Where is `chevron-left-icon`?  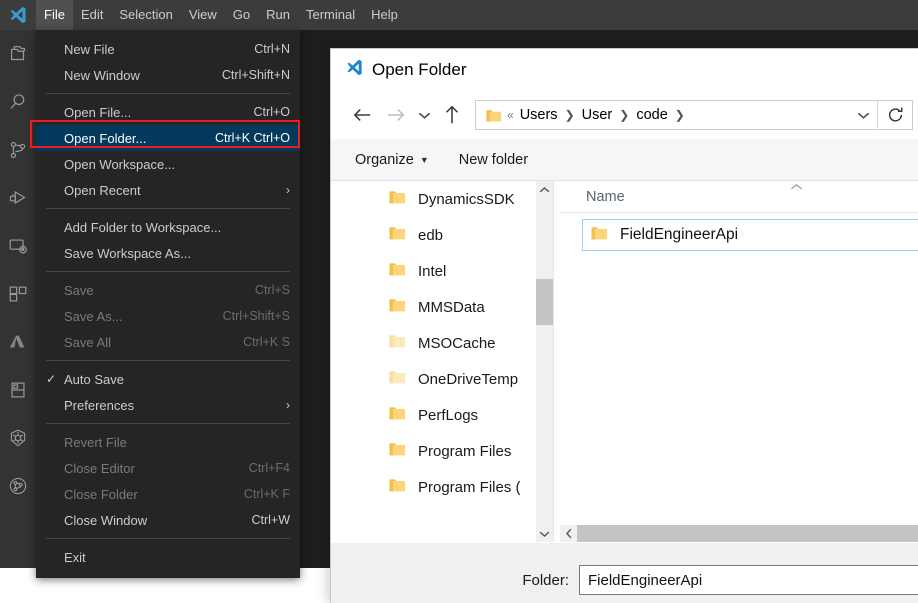 chevron-left-icon is located at coordinates (568, 533).